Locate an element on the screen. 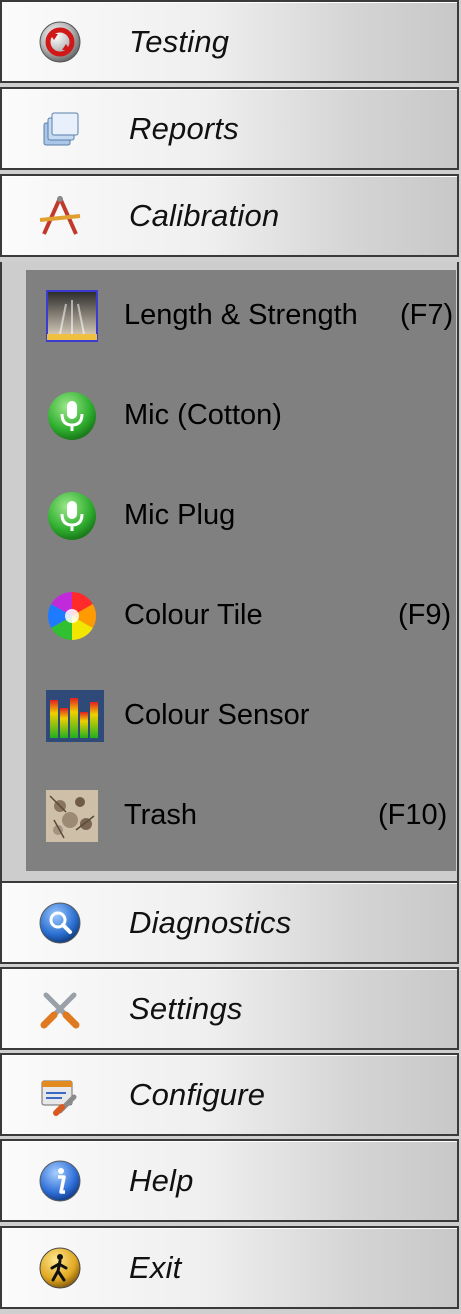  section-label: Reports is located at coordinates (184, 128).